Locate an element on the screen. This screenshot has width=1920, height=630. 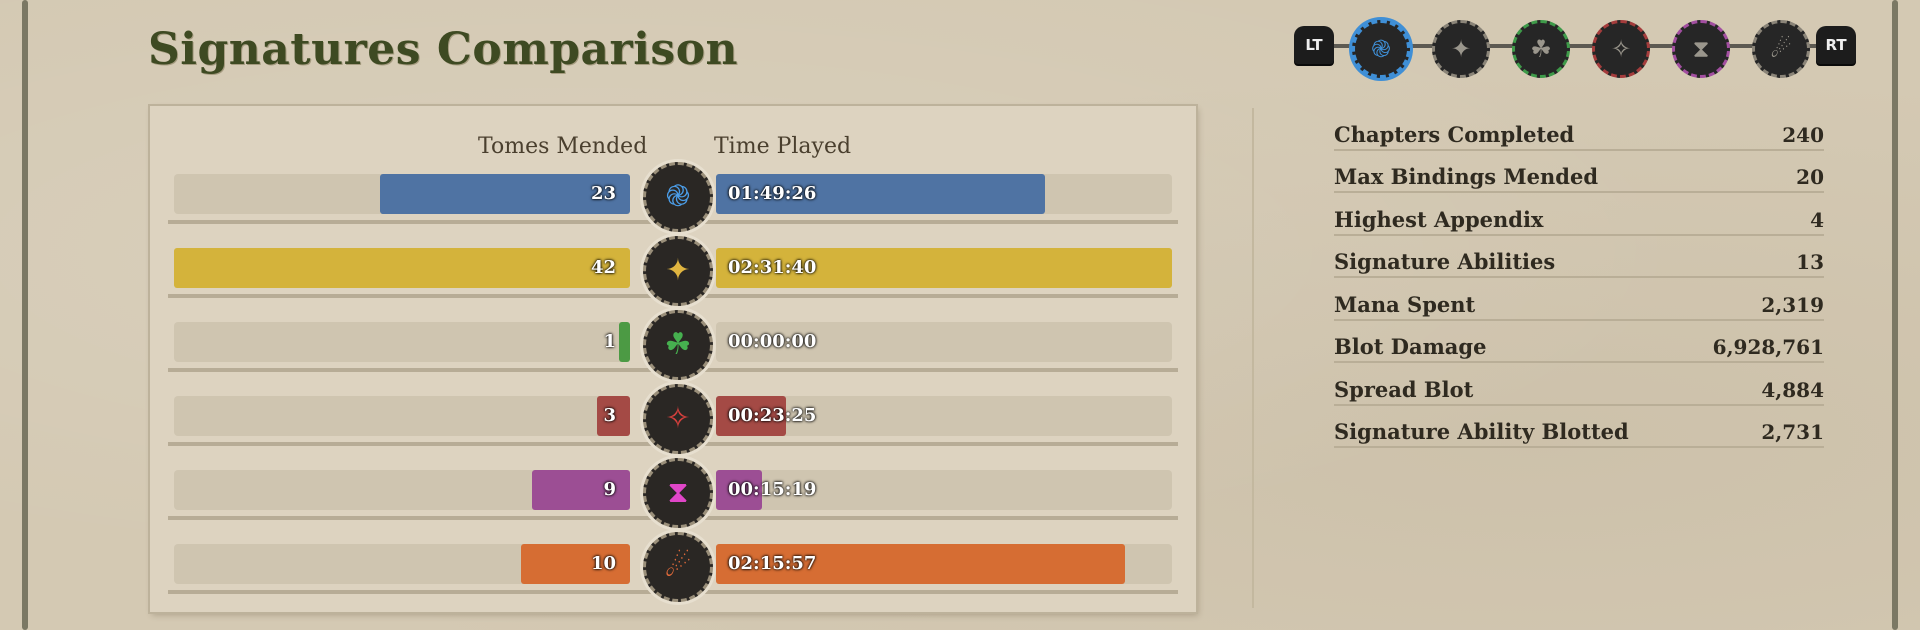
stat-value: 4,884 is located at coordinates (1792, 389).